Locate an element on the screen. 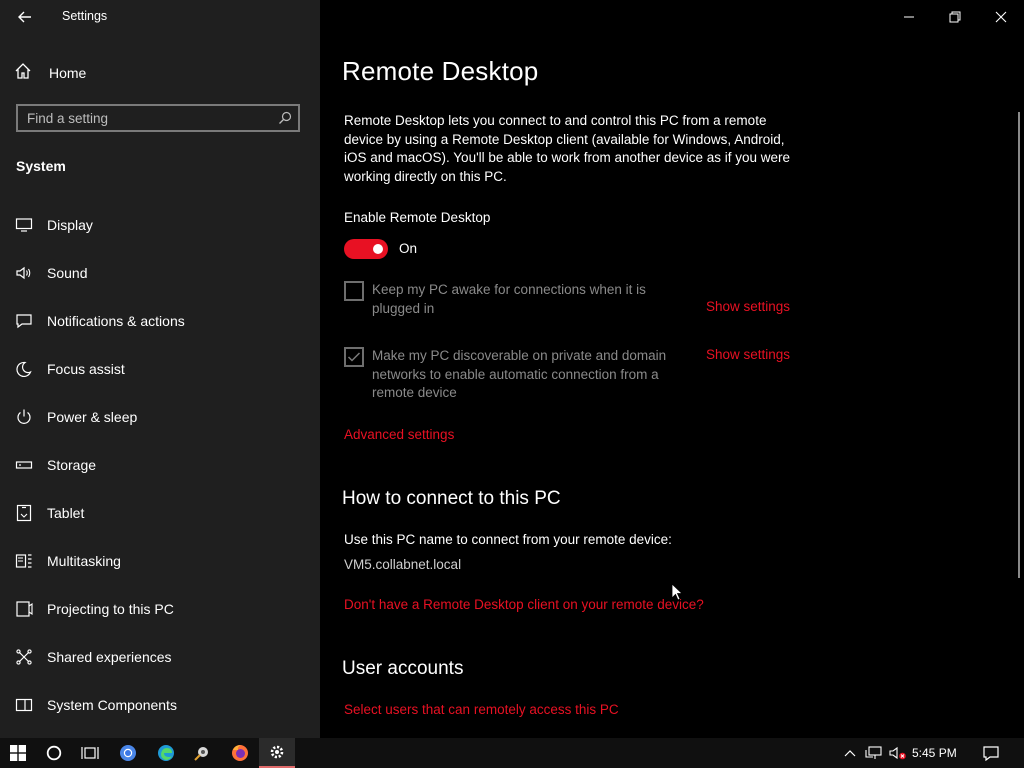 The width and height of the screenshot is (1024, 768). minimize-icon is located at coordinates (909, 17).